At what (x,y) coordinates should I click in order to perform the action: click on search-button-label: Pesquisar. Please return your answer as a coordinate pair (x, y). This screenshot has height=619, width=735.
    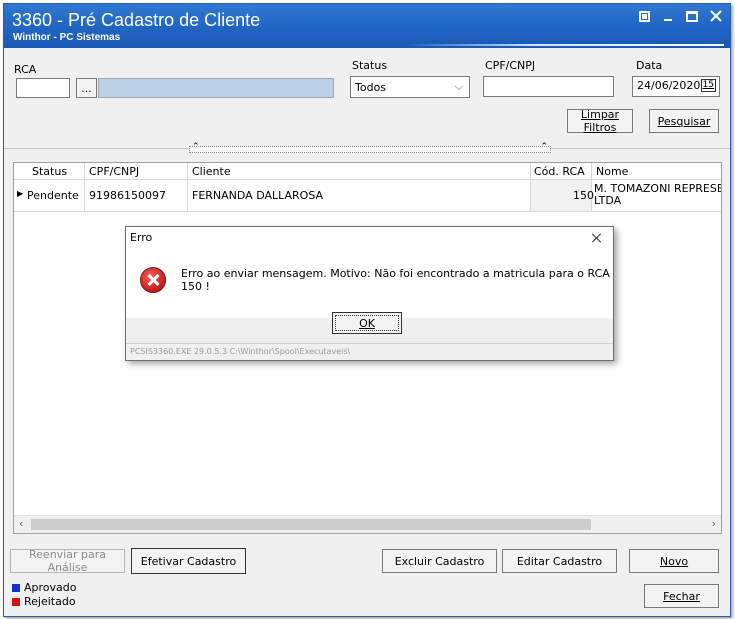
    Looking at the image, I should click on (684, 121).